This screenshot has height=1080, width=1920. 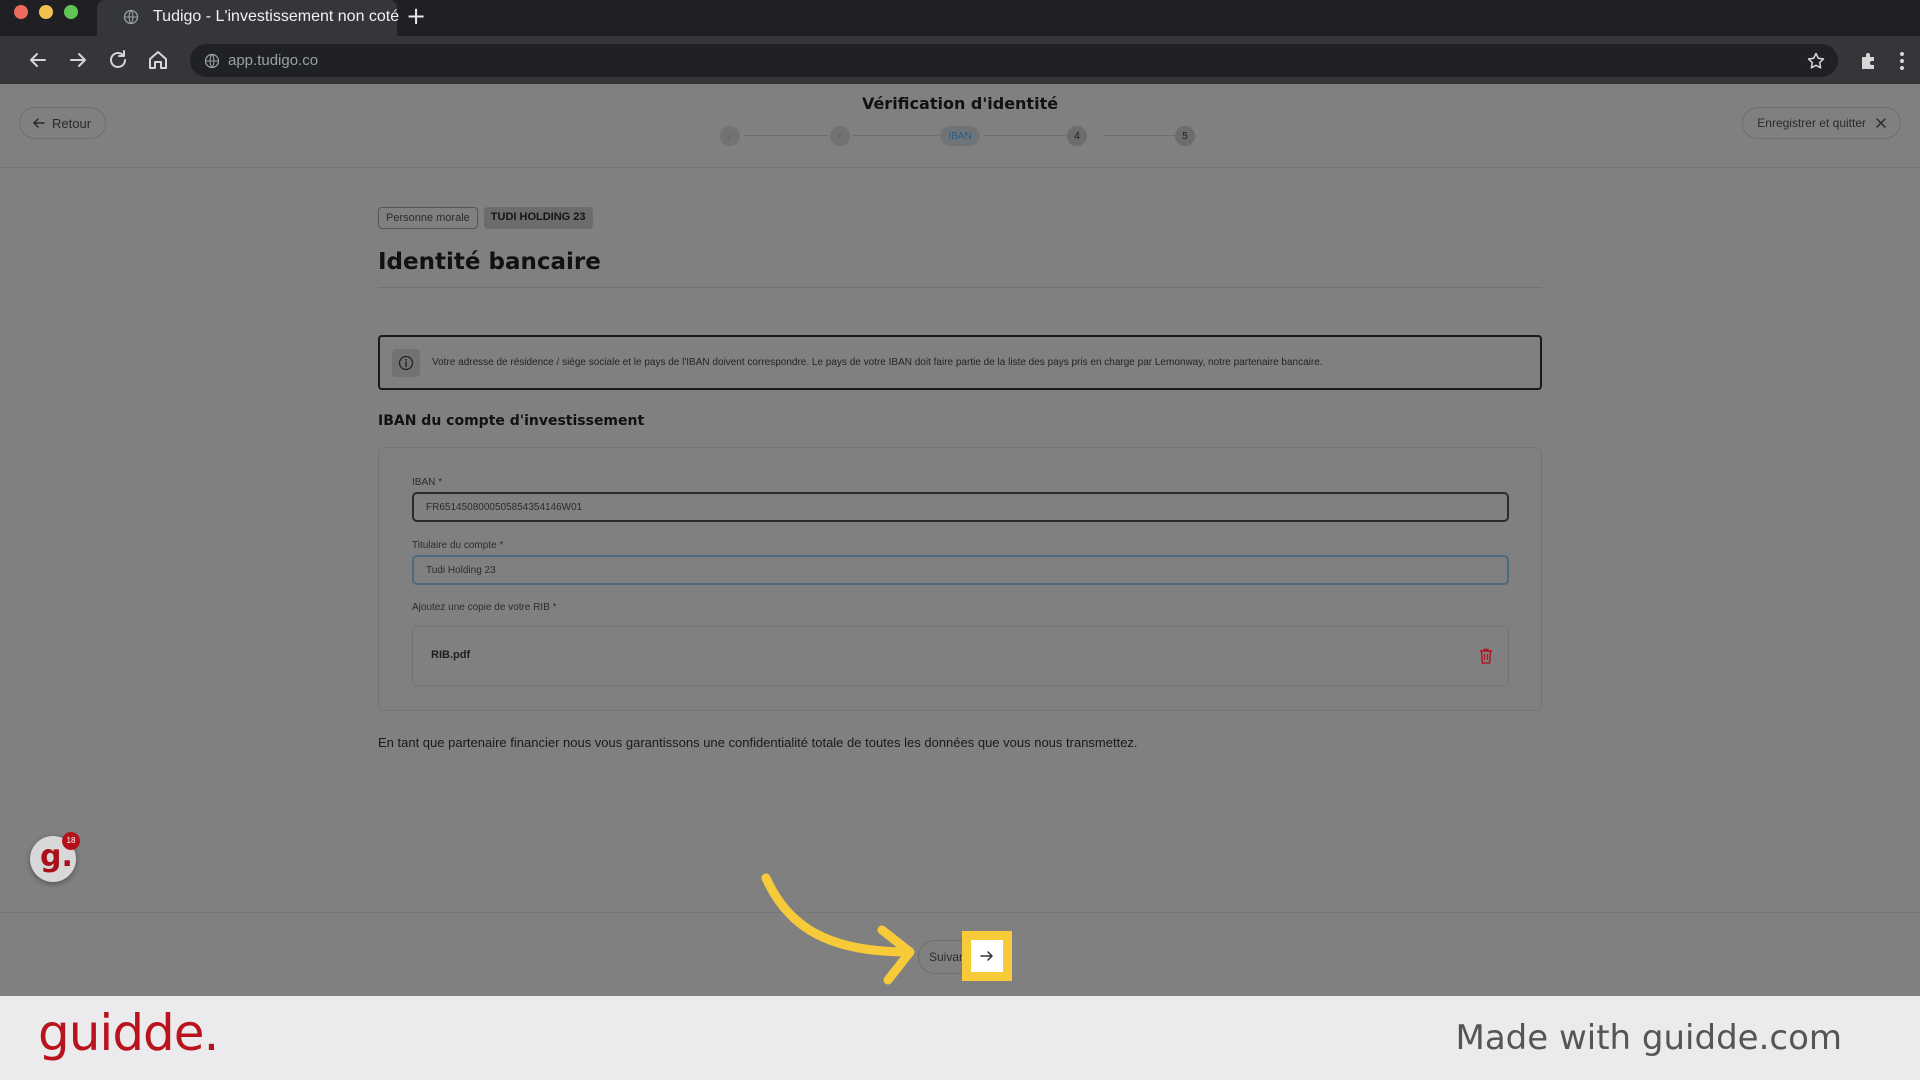 I want to click on guidde-logo: guidde., so click(x=128, y=1033).